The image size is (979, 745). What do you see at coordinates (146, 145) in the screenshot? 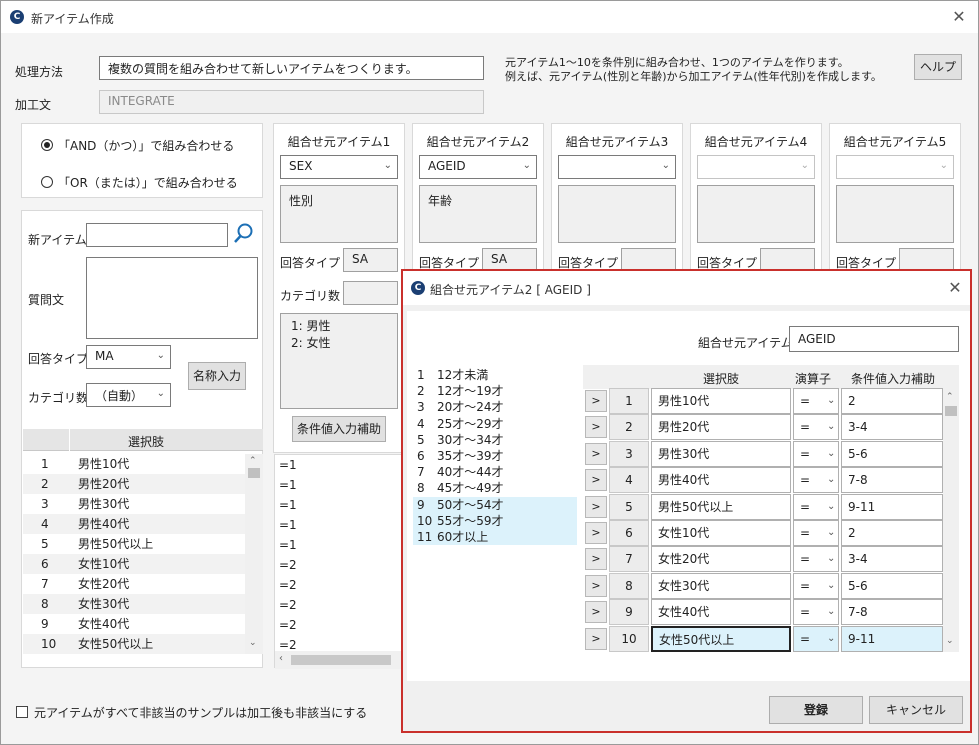
I see `and-radio-label: 「AND（かつ）」で組み合わせる` at bounding box center [146, 145].